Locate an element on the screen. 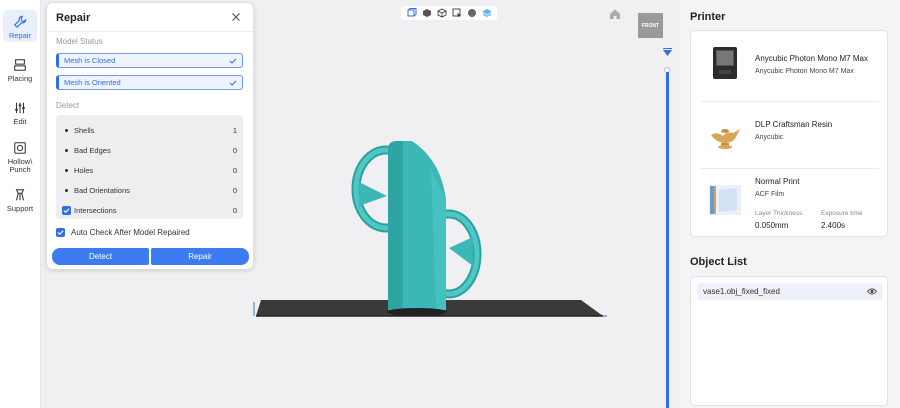 This screenshot has height=408, width=900. detect-button: Detect is located at coordinates (100, 256).